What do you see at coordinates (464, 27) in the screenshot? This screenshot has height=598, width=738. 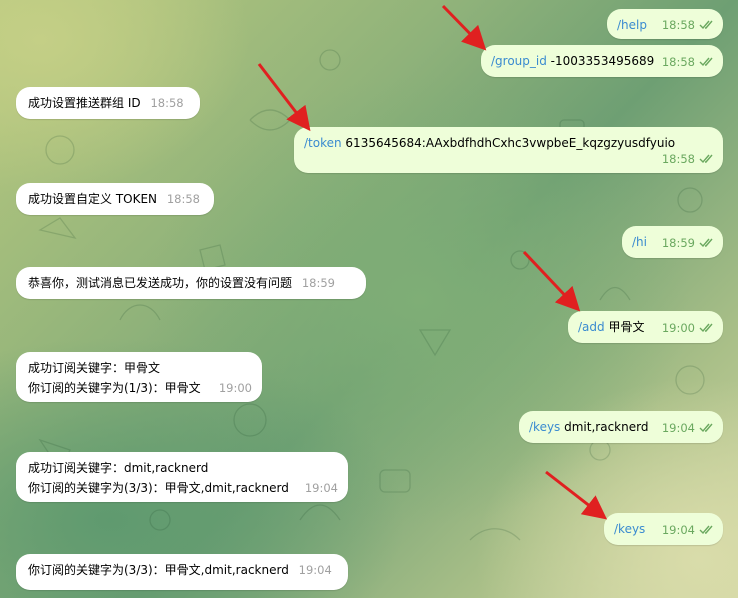 I see `red-arrow-group-id` at bounding box center [464, 27].